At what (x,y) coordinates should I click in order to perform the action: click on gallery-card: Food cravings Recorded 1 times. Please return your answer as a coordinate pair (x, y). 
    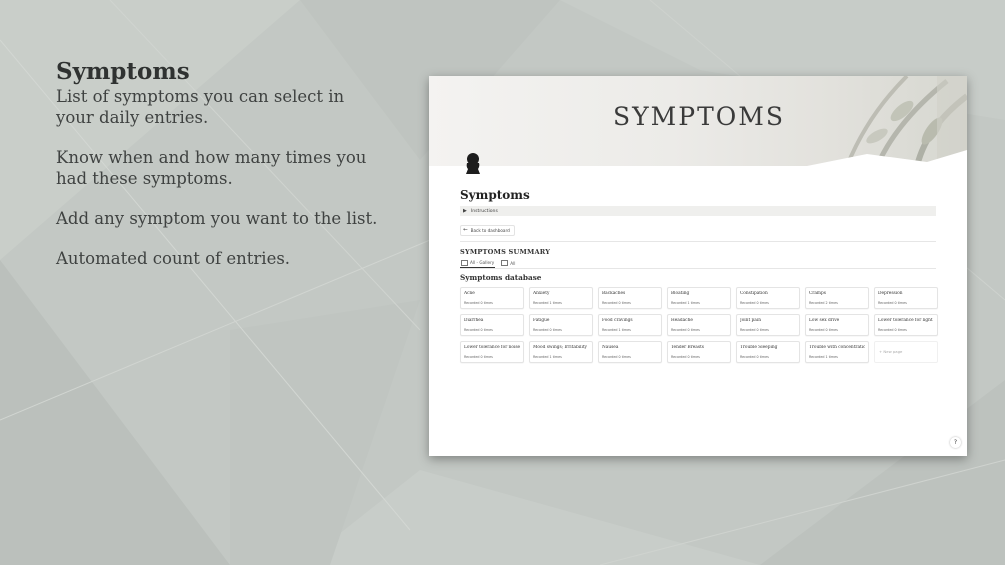
    Looking at the image, I should click on (630, 324).